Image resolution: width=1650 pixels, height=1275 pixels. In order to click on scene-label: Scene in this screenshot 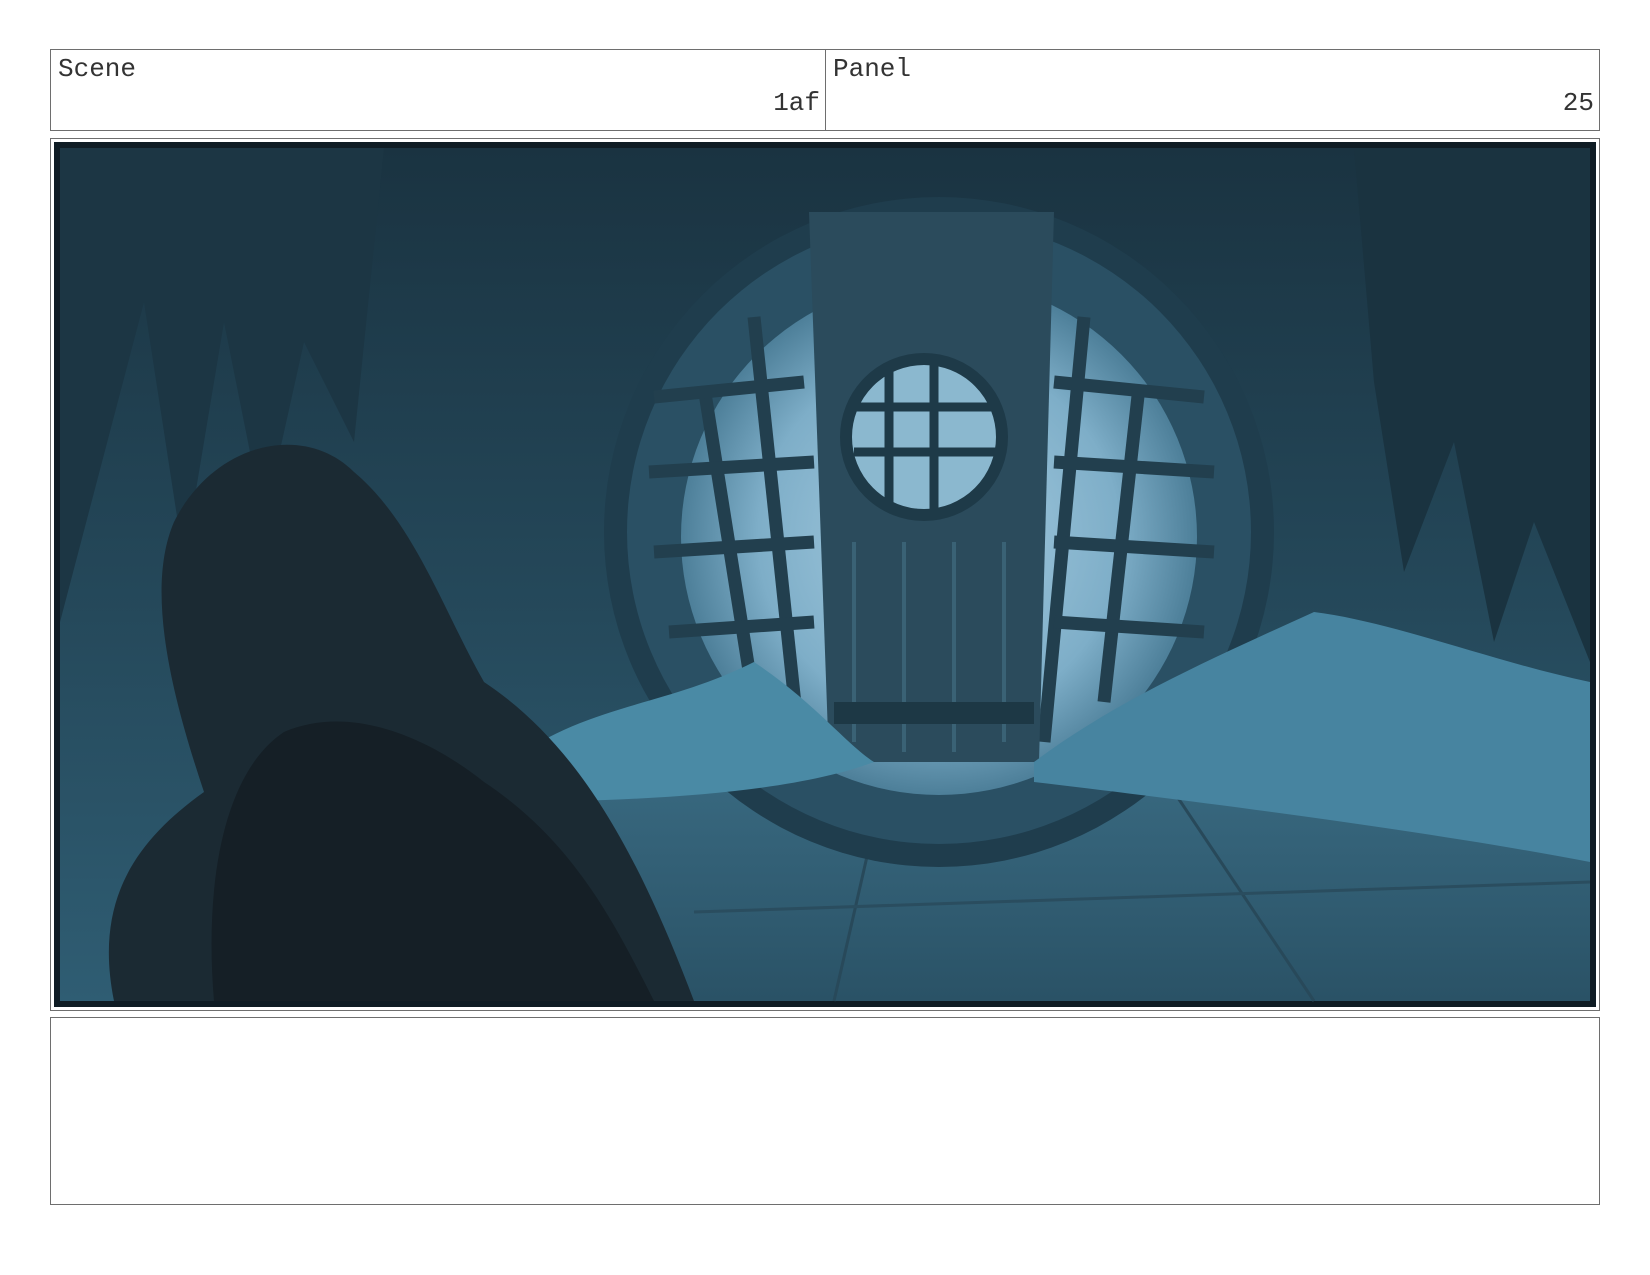, I will do `click(97, 69)`.